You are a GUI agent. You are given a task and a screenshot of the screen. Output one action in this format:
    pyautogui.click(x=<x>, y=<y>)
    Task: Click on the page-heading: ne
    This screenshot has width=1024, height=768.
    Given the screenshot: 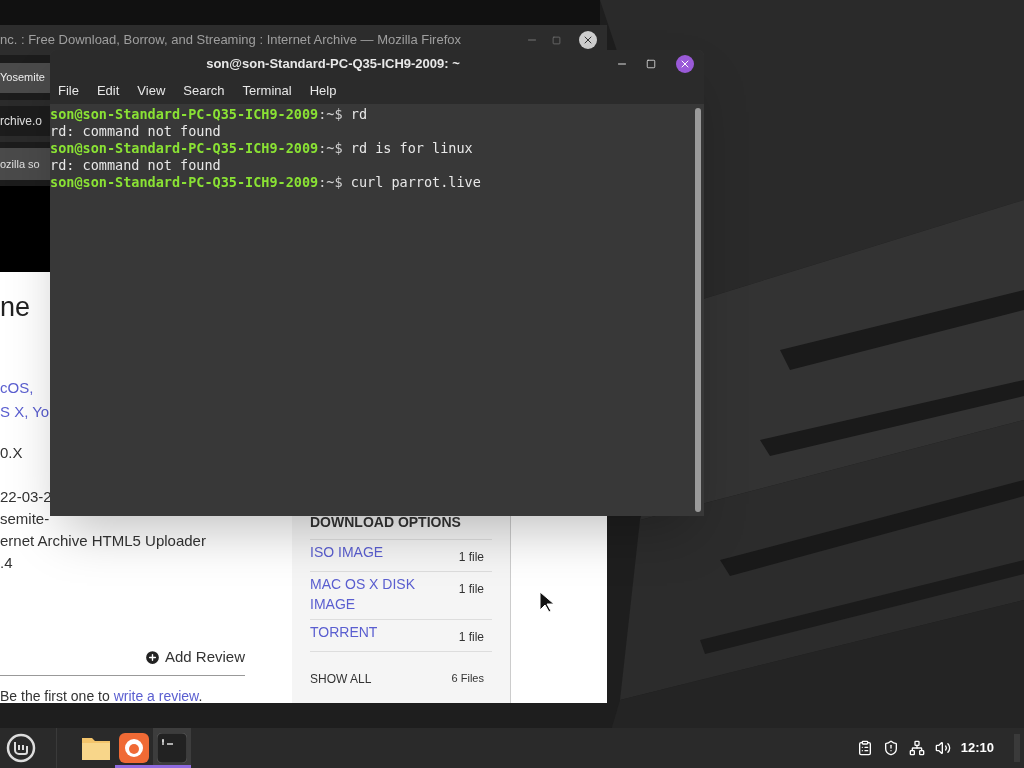 What is the action you would take?
    pyautogui.click(x=16, y=307)
    